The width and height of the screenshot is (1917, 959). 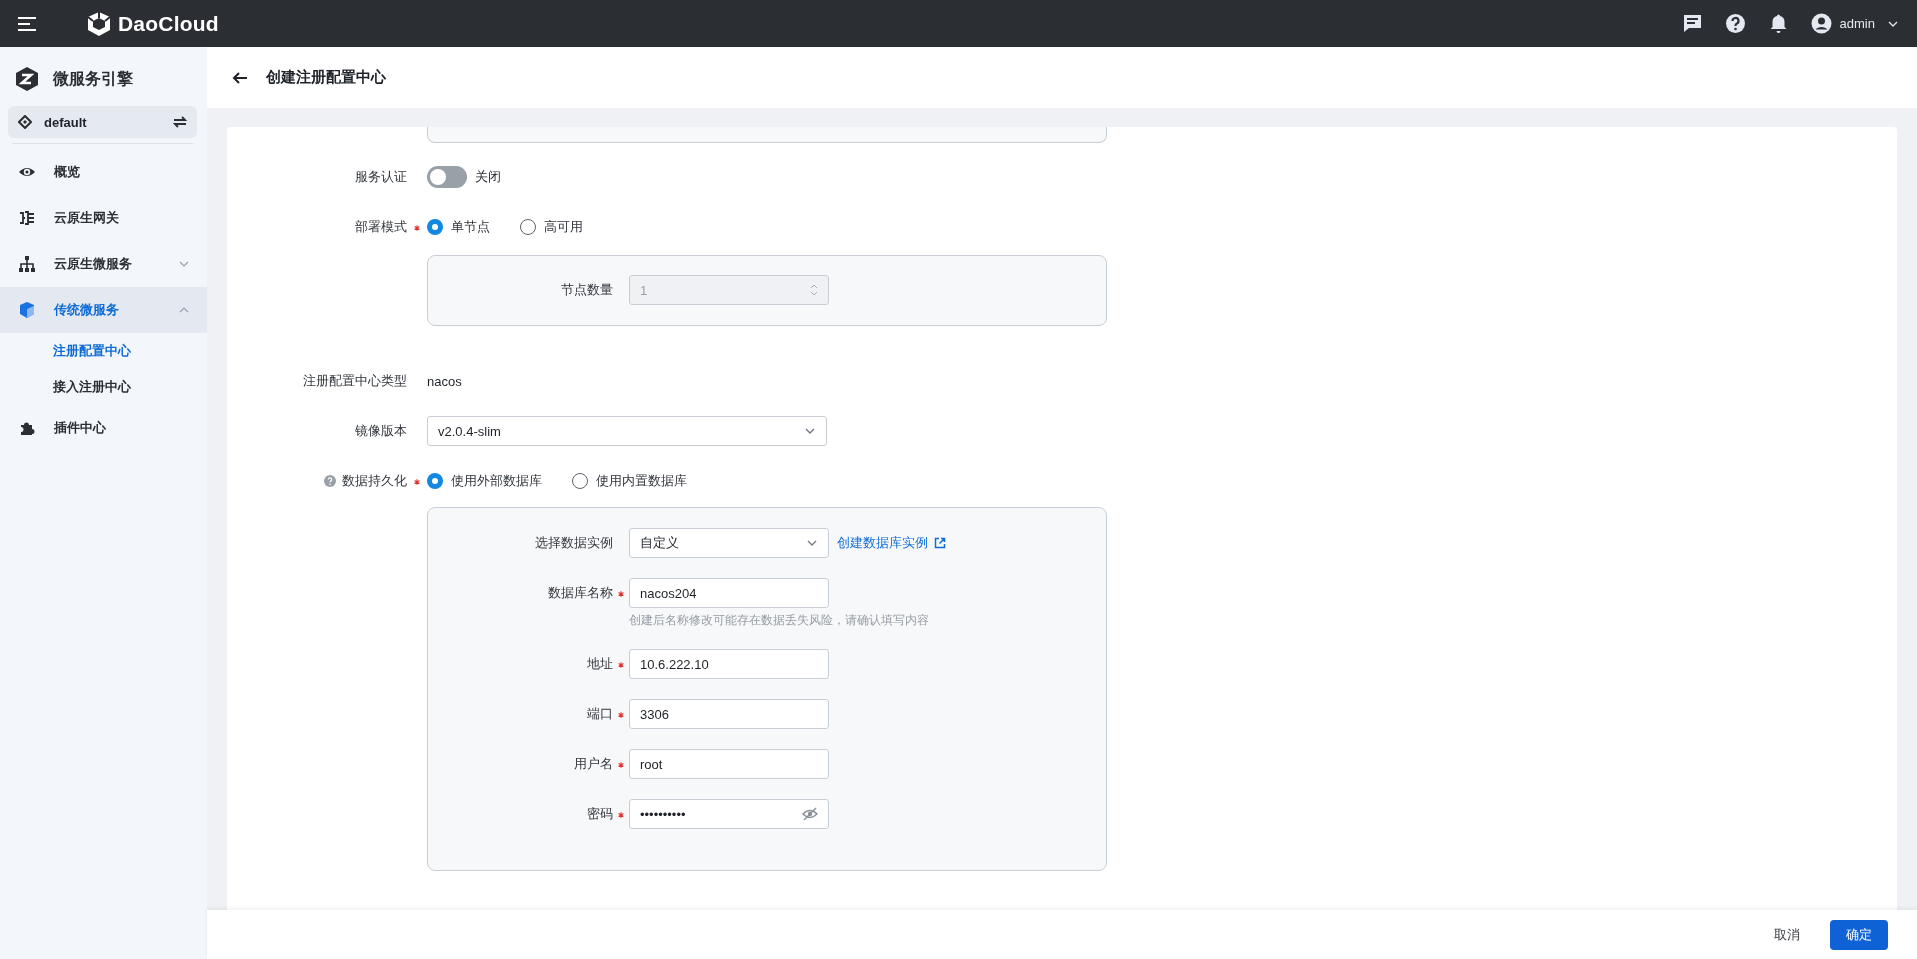 What do you see at coordinates (599, 664) in the screenshot?
I see `field-label: 地址` at bounding box center [599, 664].